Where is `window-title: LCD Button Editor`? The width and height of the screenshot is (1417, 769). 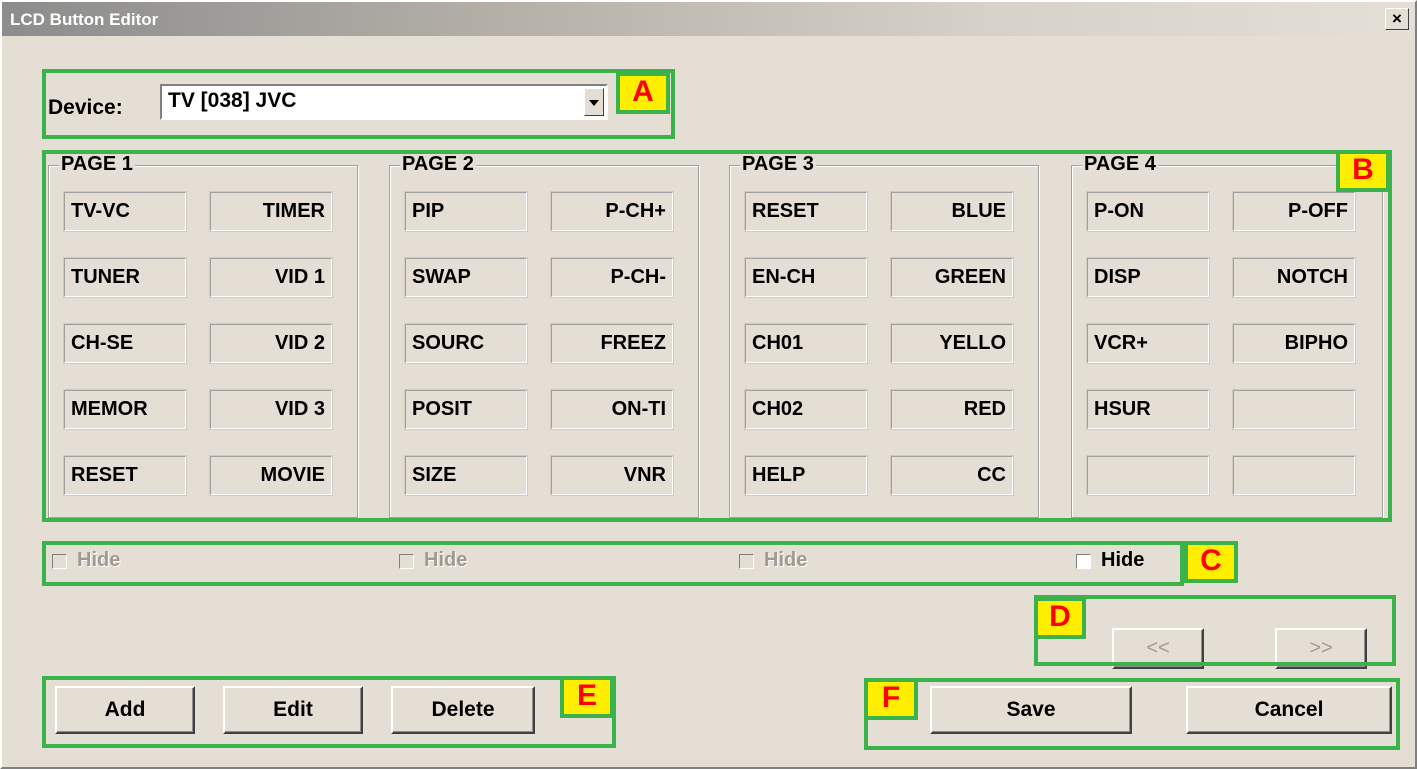 window-title: LCD Button Editor is located at coordinates (84, 19).